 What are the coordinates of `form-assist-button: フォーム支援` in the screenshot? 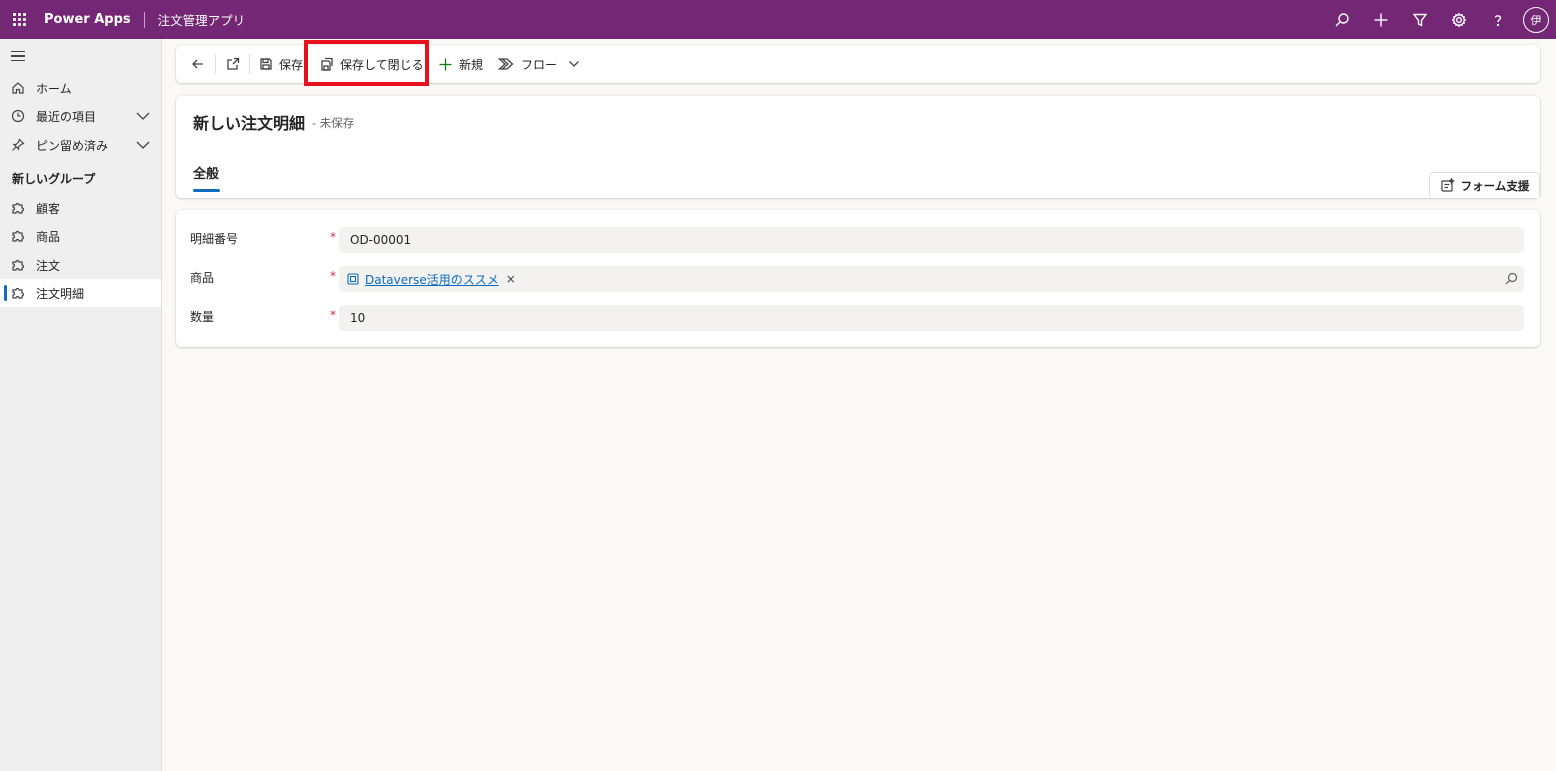 It's located at (1484, 185).